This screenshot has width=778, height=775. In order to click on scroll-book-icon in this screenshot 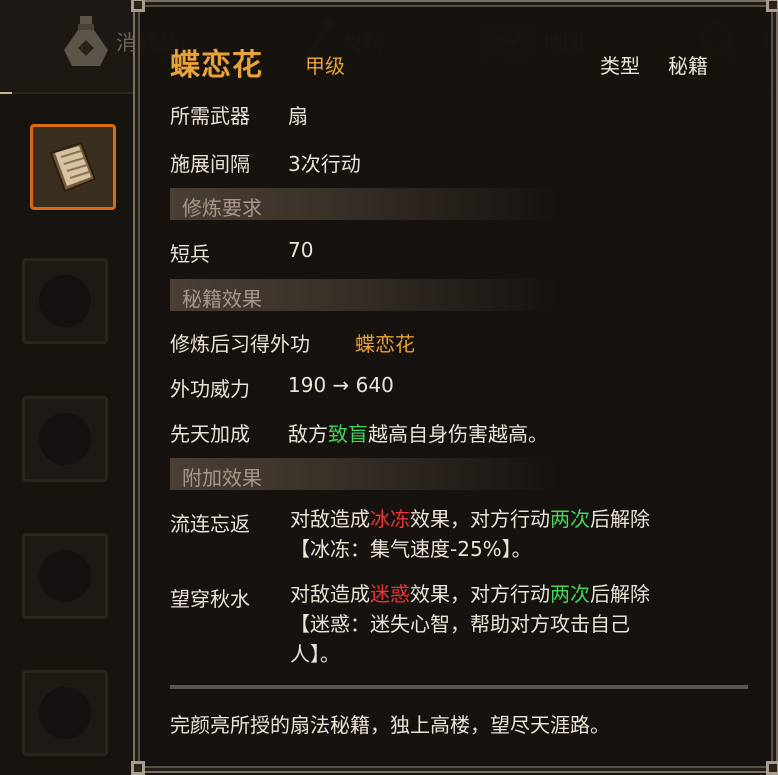, I will do `click(73, 167)`.